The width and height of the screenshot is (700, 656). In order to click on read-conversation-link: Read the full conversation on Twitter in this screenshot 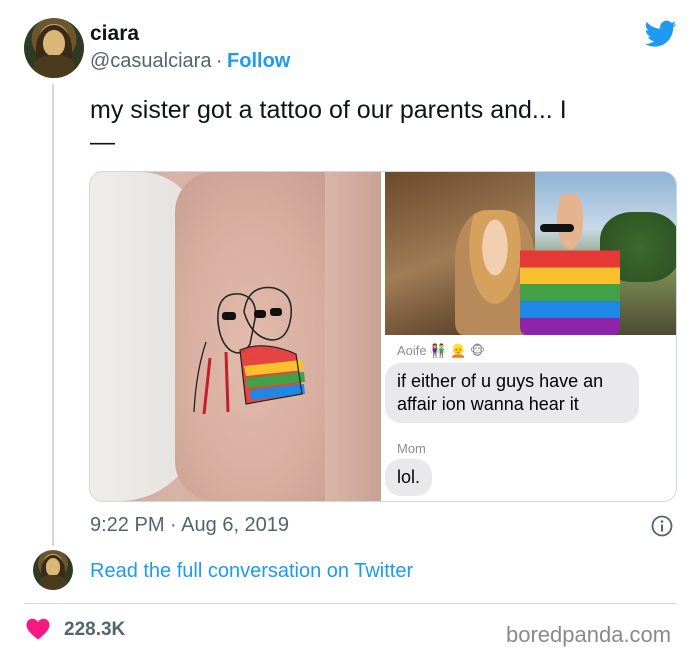, I will do `click(251, 571)`.